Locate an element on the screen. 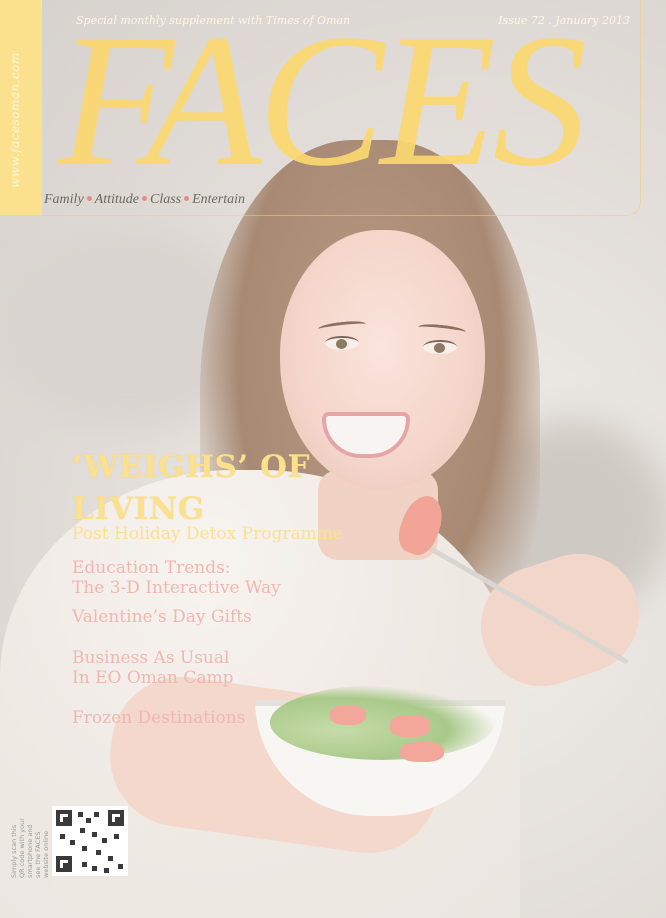  story-line: Frozen Destinations is located at coordinates (159, 718).